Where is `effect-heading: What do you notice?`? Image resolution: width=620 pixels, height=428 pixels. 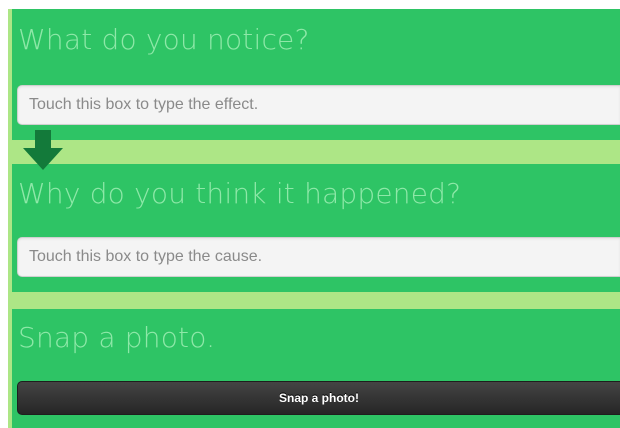 effect-heading: What do you notice? is located at coordinates (164, 39).